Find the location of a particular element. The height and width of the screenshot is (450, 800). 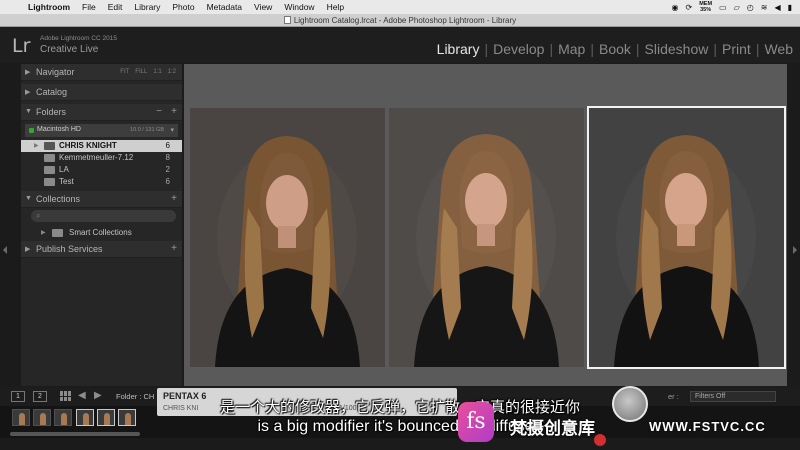

smart-collections-label: Smart Collections is located at coordinates (100, 232).